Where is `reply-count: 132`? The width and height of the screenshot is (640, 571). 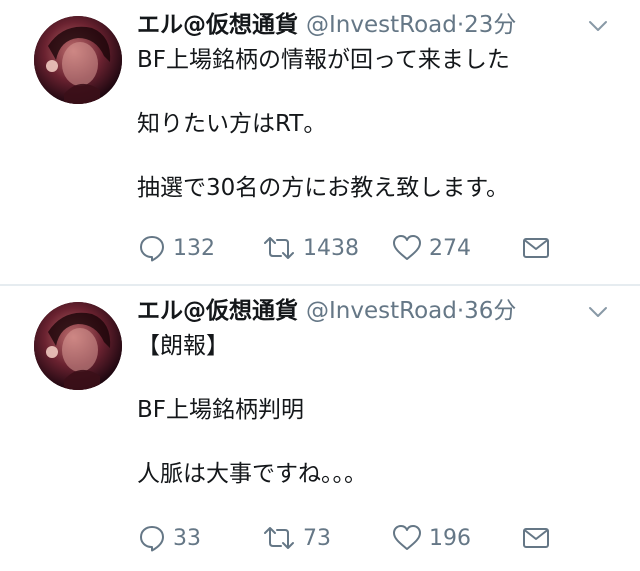 reply-count: 132 is located at coordinates (194, 248).